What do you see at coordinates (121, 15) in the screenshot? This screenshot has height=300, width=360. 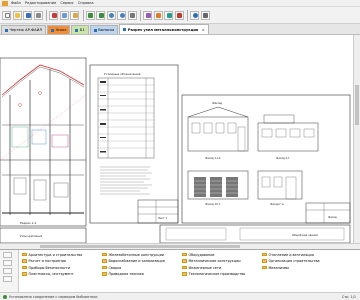 I see `zoom-out-button` at bounding box center [121, 15].